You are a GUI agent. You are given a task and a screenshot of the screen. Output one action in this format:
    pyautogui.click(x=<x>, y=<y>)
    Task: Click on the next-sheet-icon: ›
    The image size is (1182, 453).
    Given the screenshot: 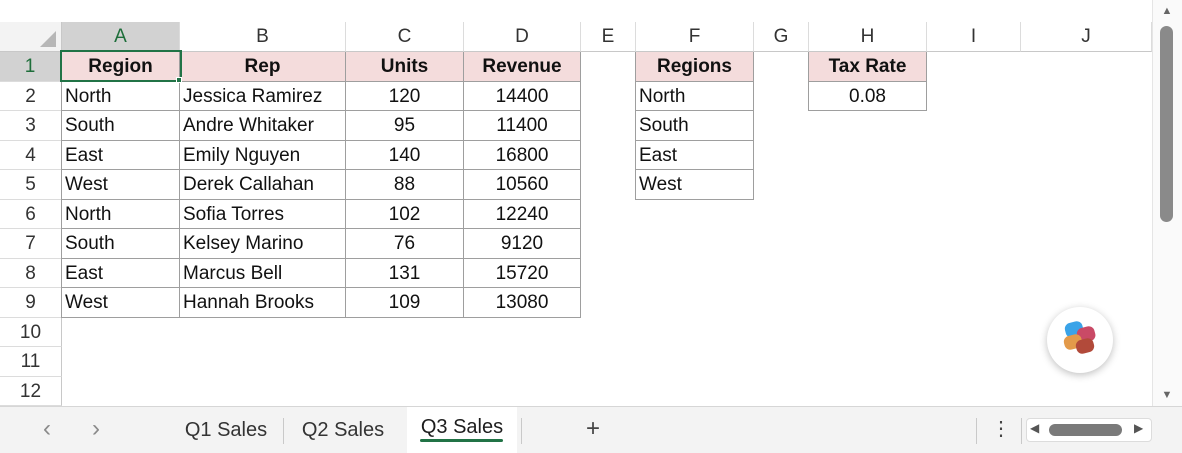 What is the action you would take?
    pyautogui.click(x=96, y=430)
    